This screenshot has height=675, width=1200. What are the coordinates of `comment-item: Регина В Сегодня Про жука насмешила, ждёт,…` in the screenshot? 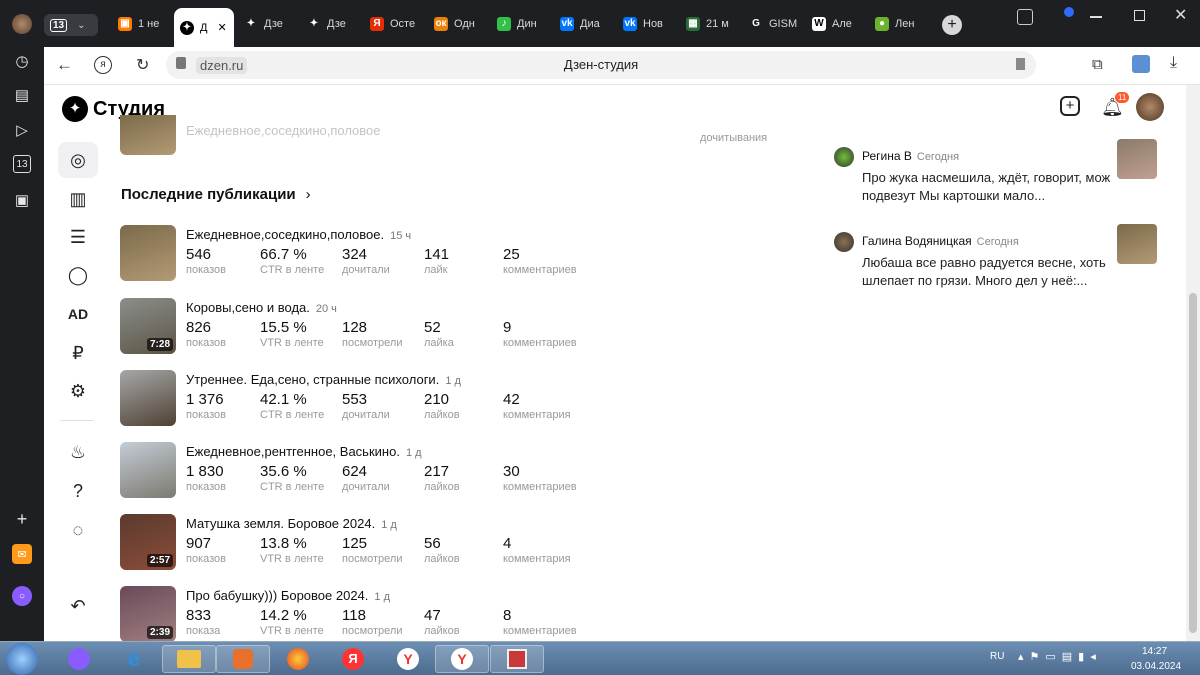 It's located at (999, 173).